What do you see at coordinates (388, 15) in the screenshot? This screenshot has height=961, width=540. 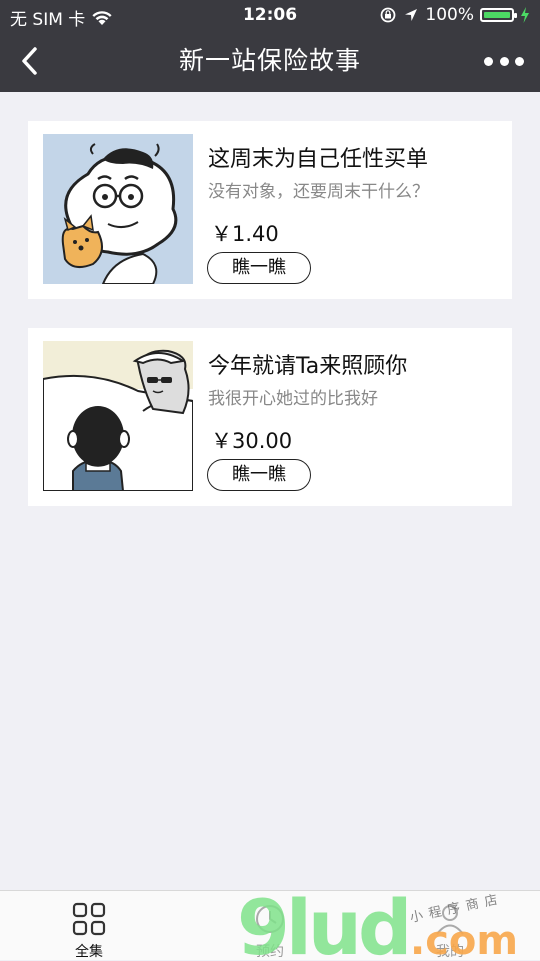 I see `rotation-lock-icon` at bounding box center [388, 15].